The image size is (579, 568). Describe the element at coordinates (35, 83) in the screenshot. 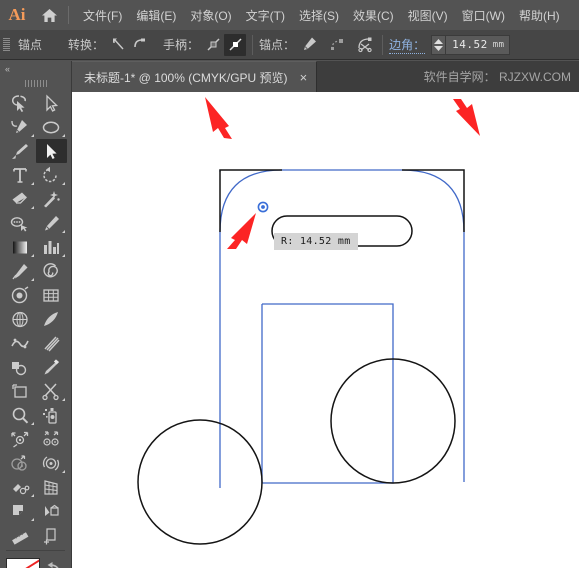

I see `tools-panel-grip` at that location.